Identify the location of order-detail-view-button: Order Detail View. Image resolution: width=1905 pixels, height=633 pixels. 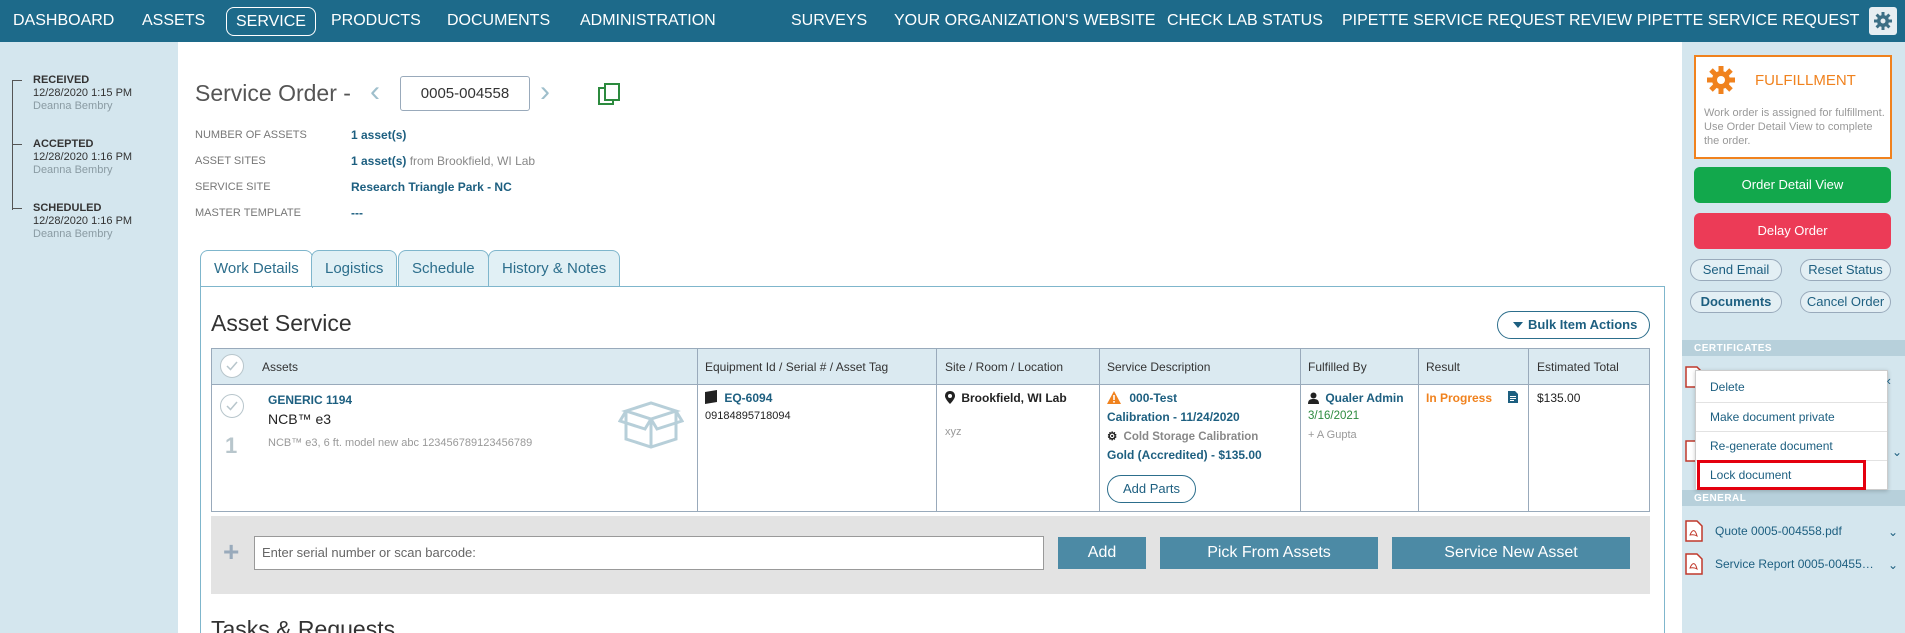
(1792, 185).